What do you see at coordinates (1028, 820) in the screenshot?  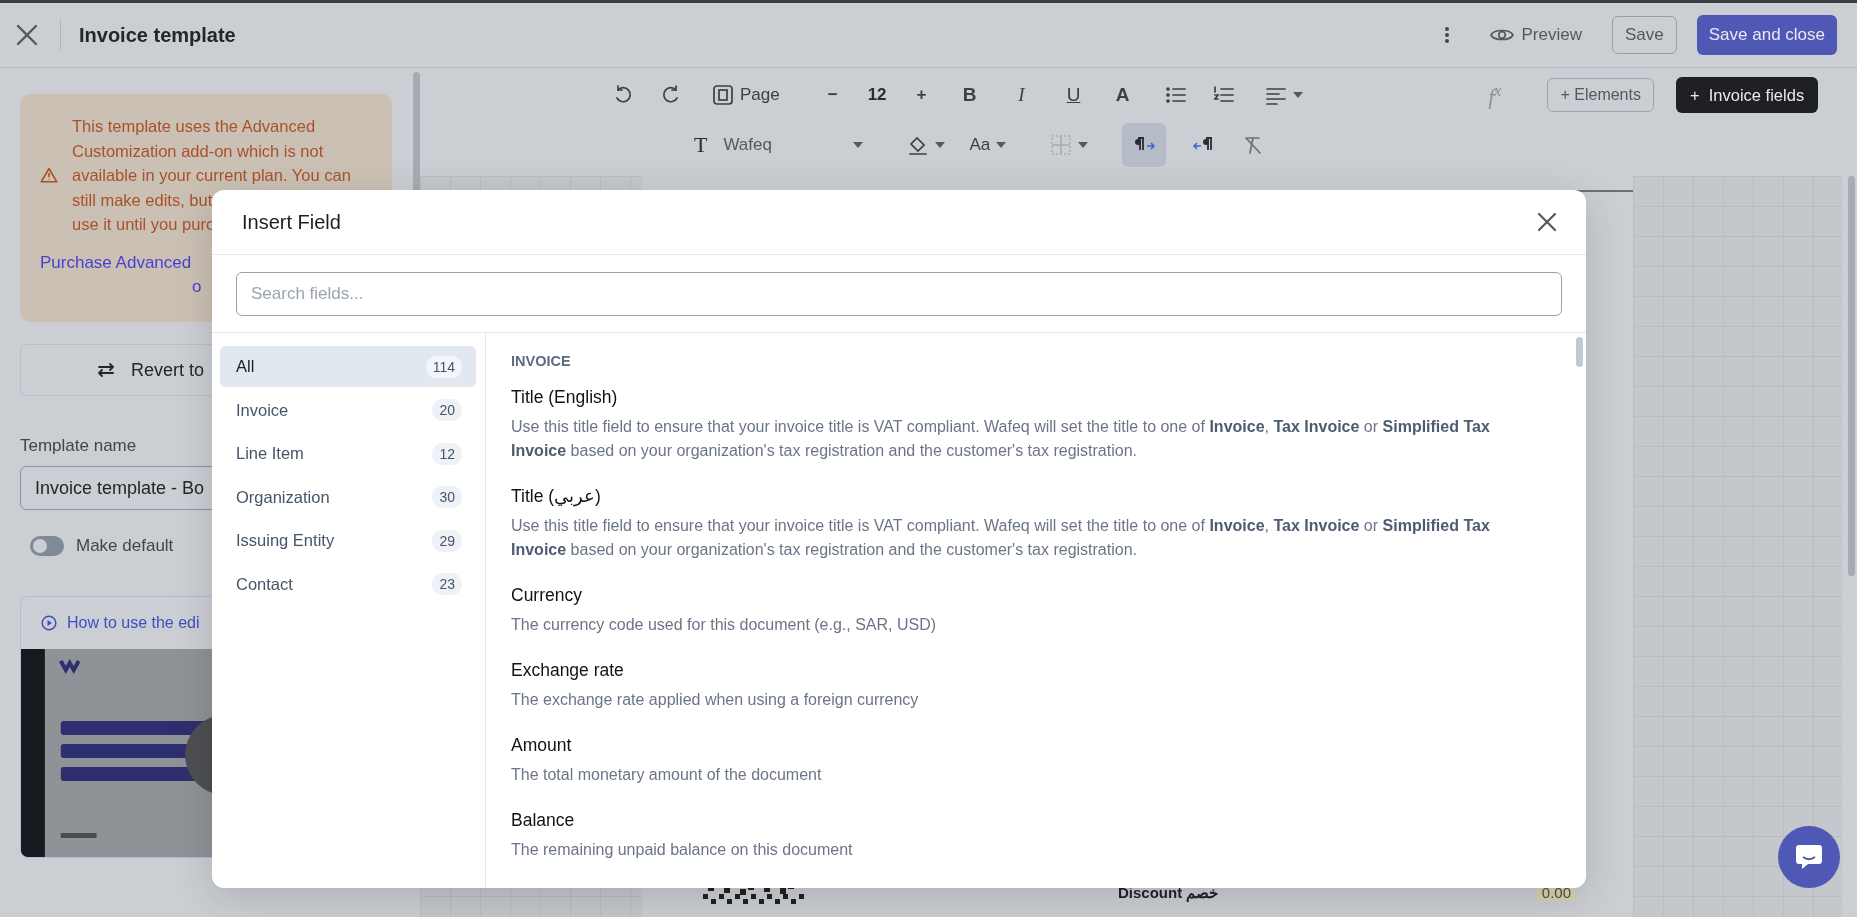 I see `field-title: Balance` at bounding box center [1028, 820].